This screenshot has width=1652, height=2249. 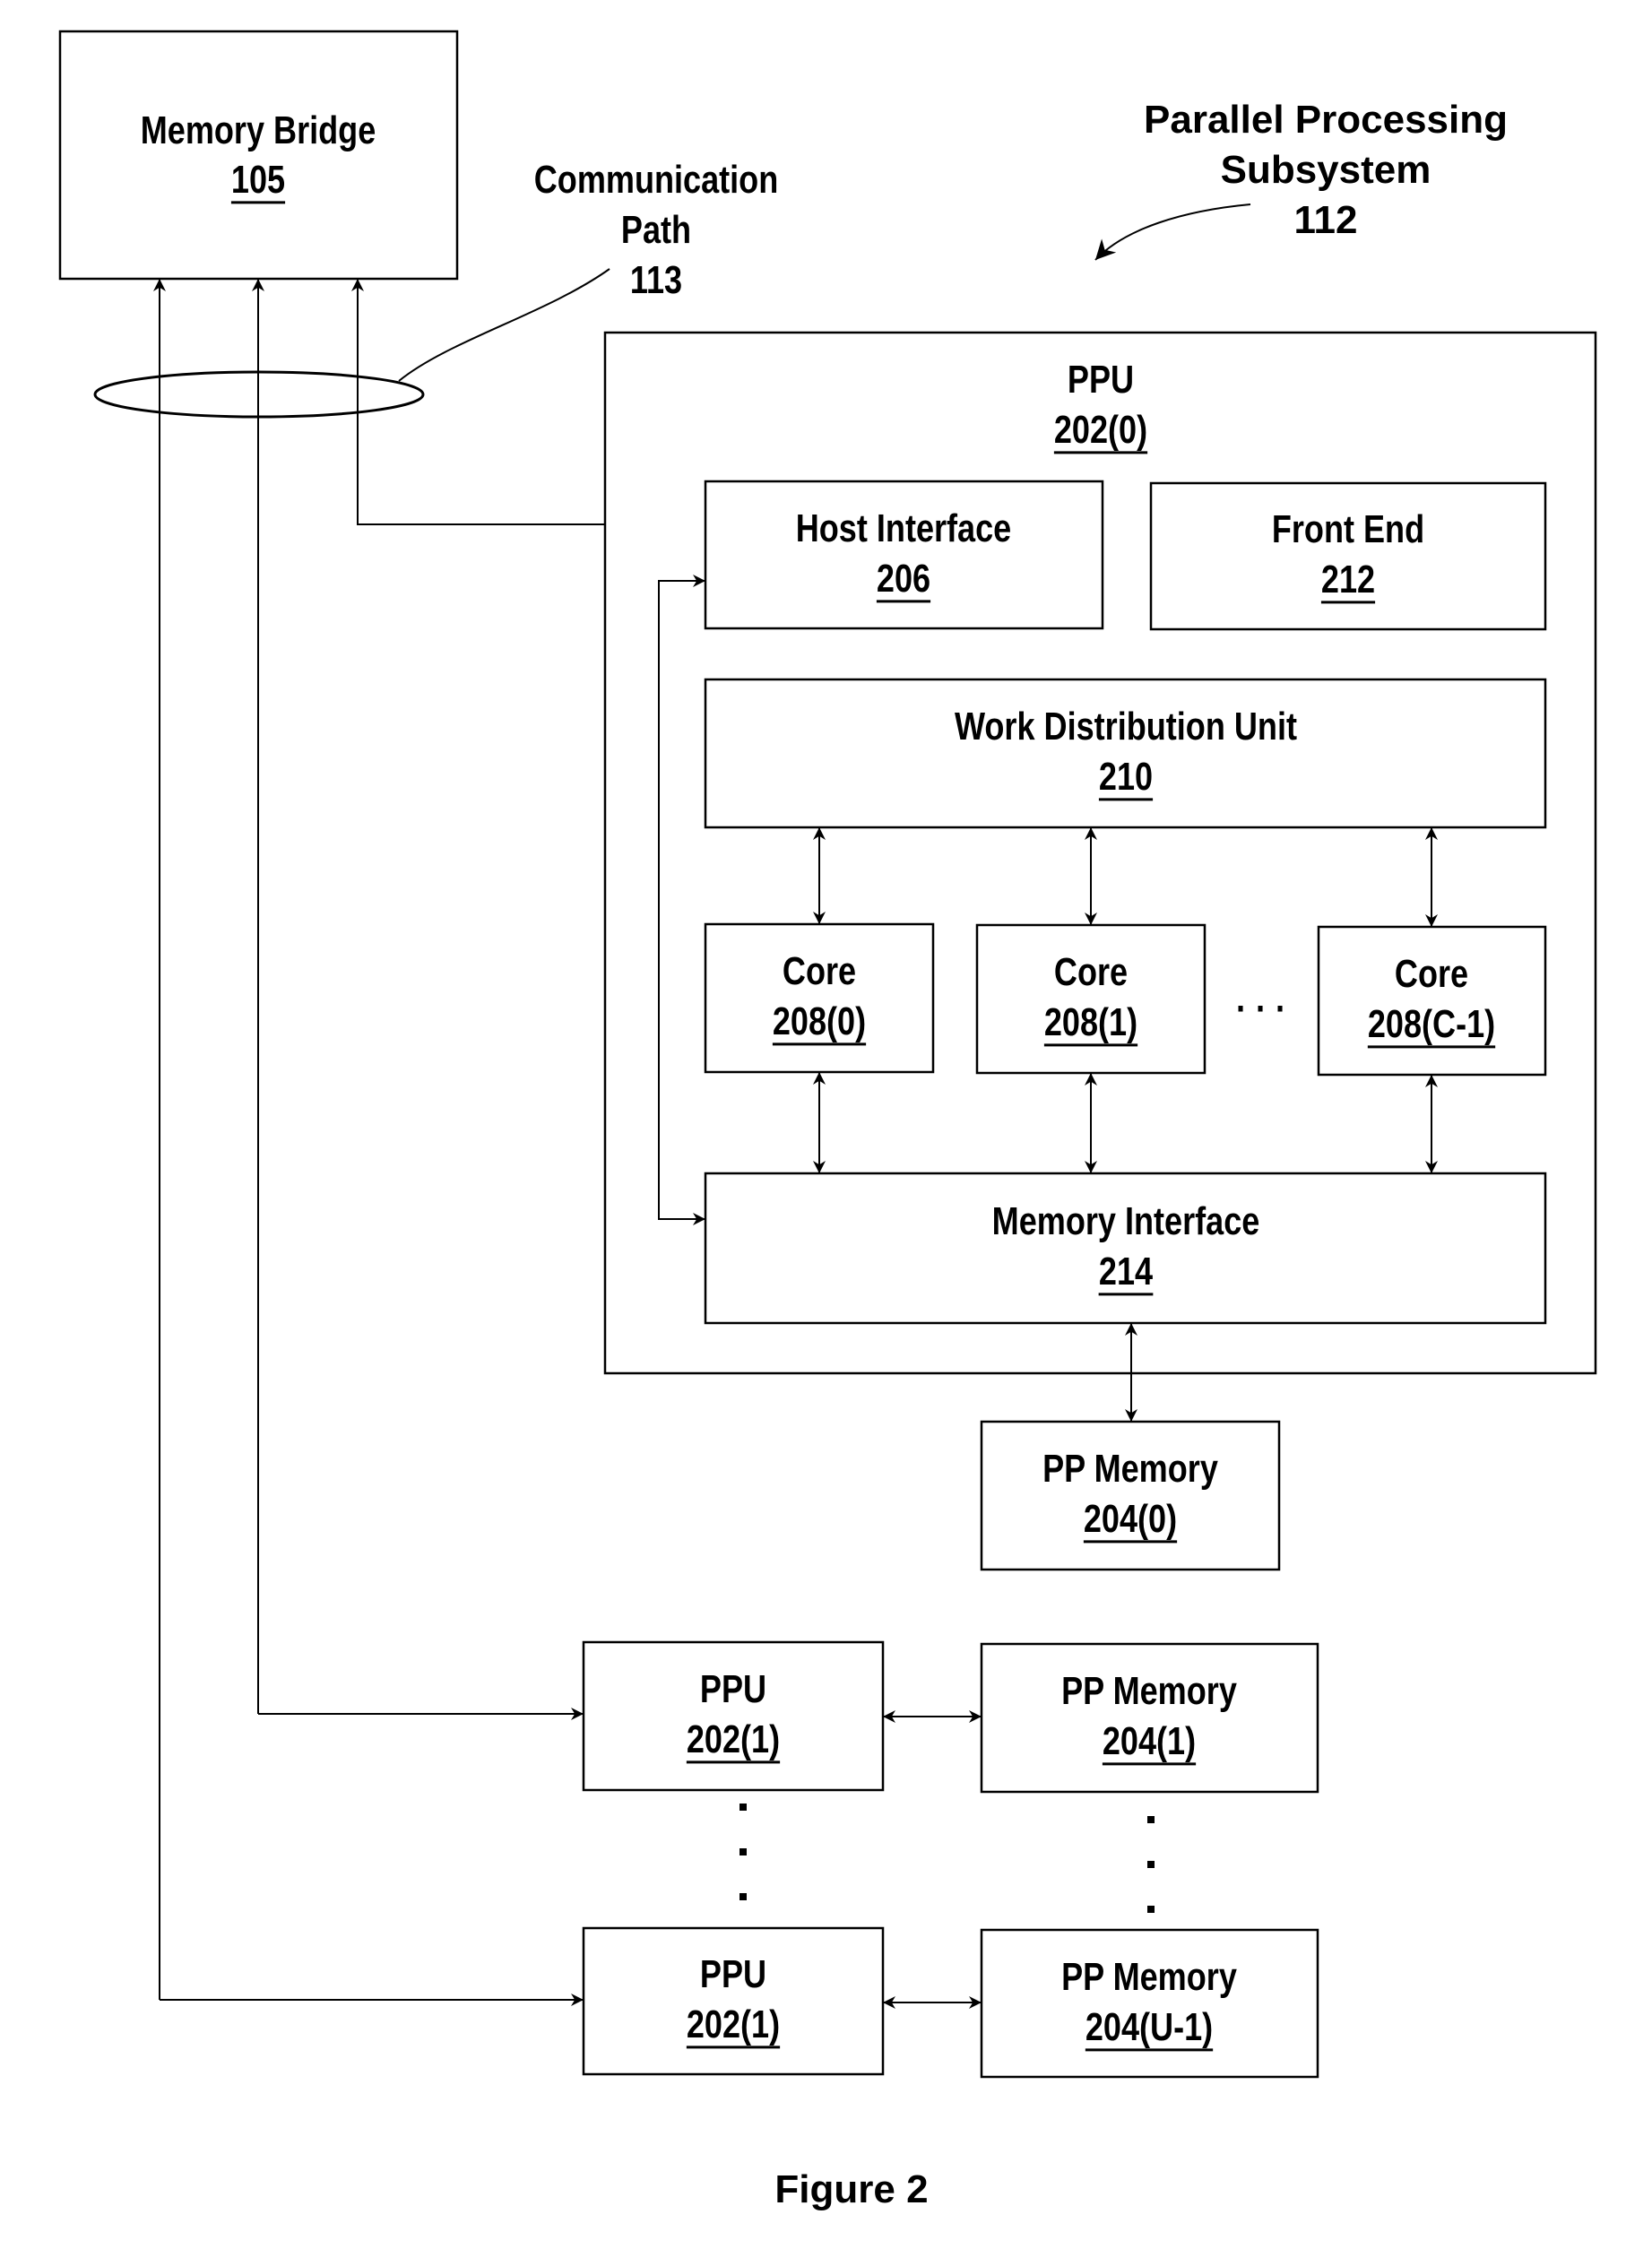 I want to click on core-1-label: Core, so click(x=1091, y=972).